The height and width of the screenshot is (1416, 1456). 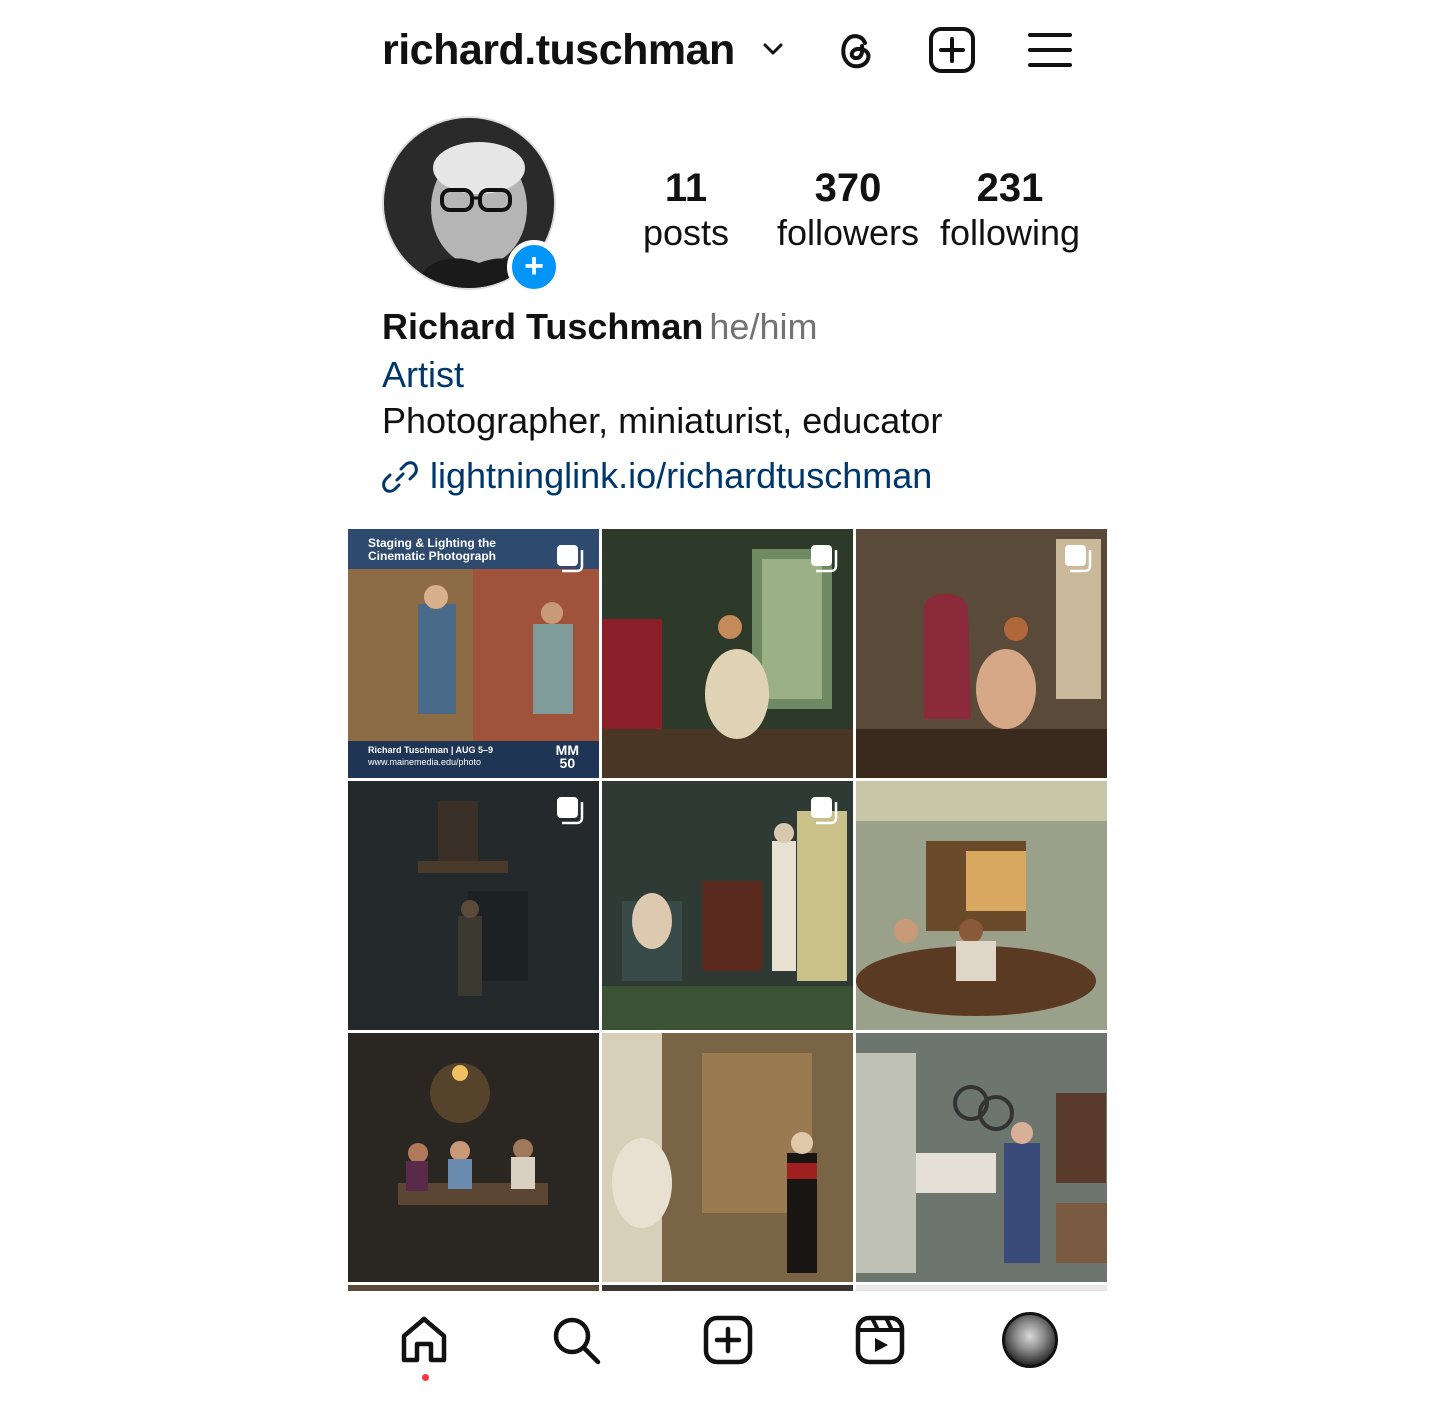 What do you see at coordinates (856, 50) in the screenshot?
I see `threads-icon` at bounding box center [856, 50].